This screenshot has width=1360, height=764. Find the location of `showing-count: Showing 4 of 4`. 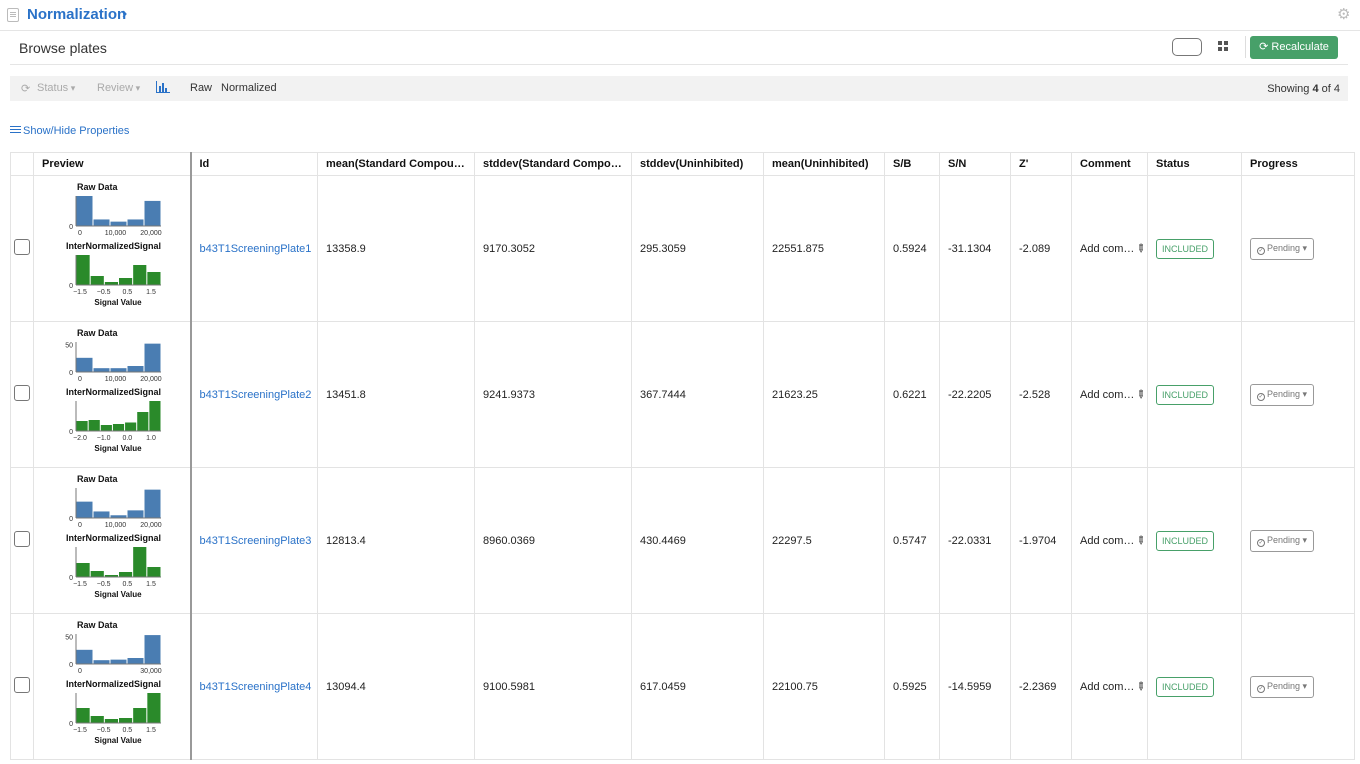

showing-count: Showing 4 of 4 is located at coordinates (1303, 89).